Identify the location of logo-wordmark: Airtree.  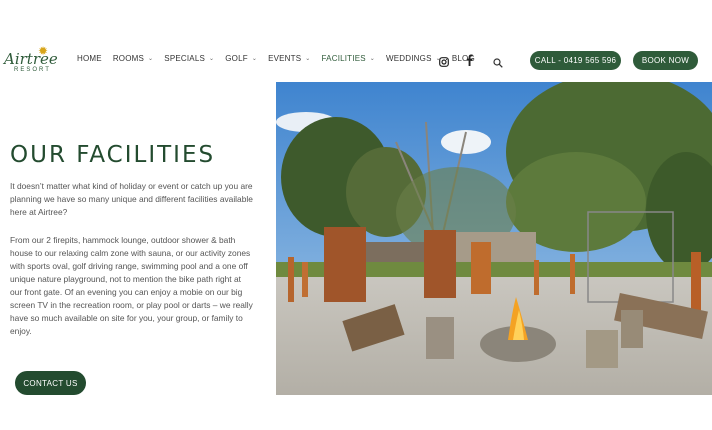
(31, 59).